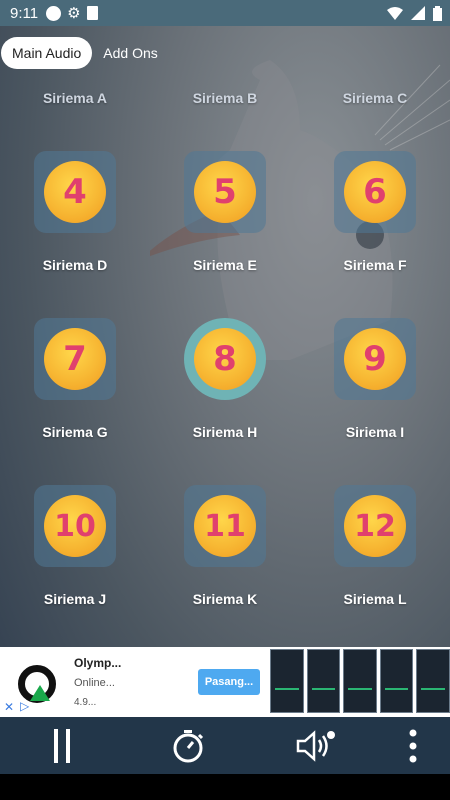  I want to click on coin-icon: 5, so click(225, 192).